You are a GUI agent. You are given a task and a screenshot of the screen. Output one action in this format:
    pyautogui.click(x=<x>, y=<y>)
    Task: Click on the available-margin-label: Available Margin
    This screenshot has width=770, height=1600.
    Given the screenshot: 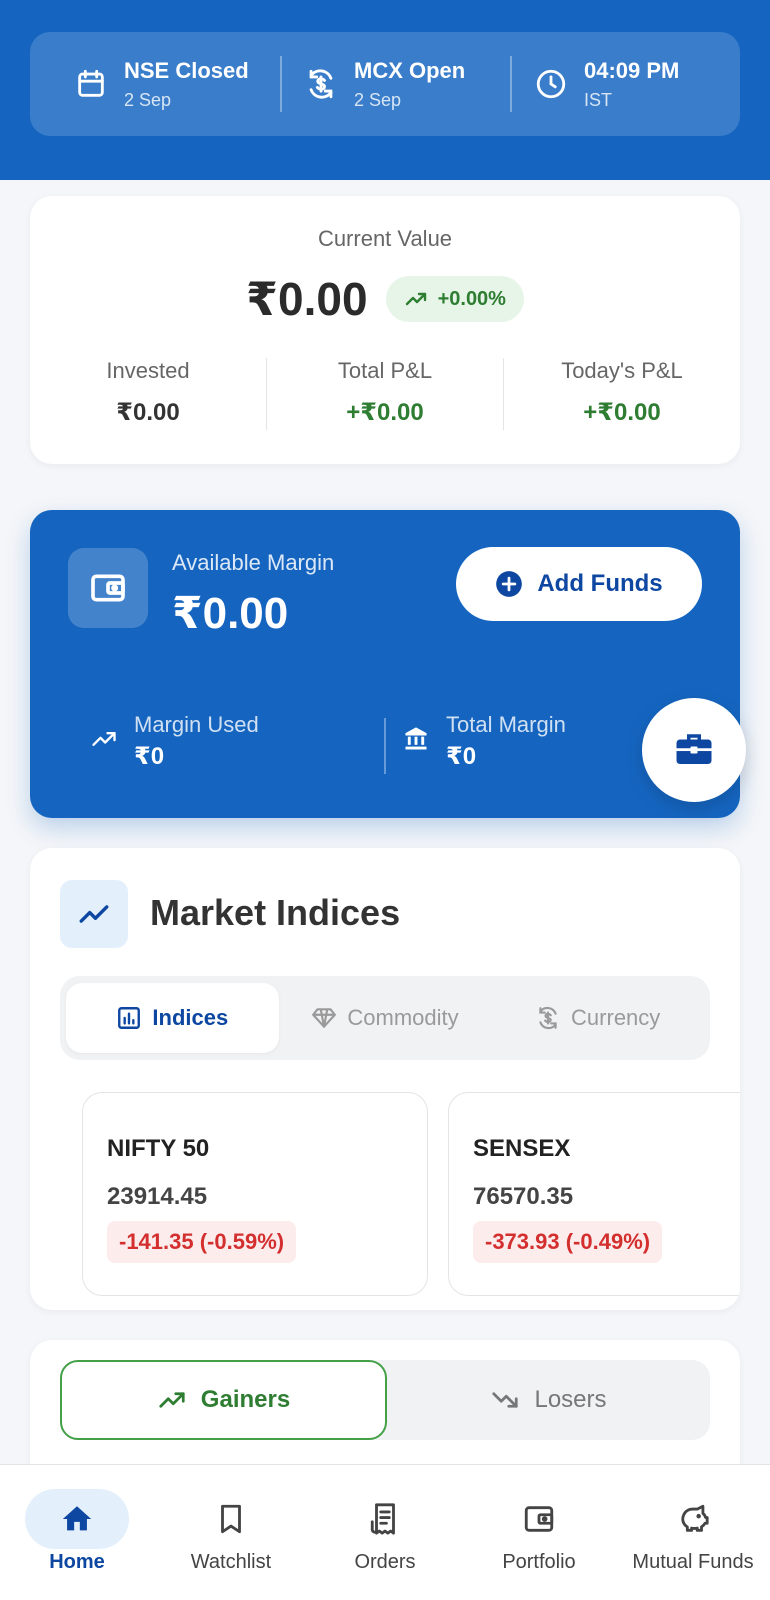 What is the action you would take?
    pyautogui.click(x=253, y=562)
    